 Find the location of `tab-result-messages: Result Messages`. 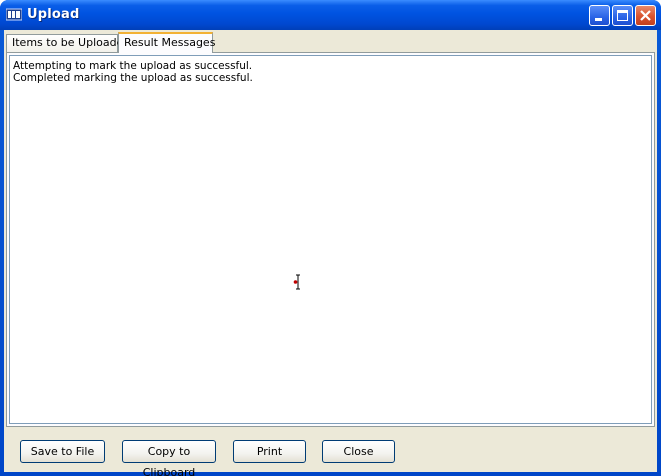

tab-result-messages: Result Messages is located at coordinates (166, 42).